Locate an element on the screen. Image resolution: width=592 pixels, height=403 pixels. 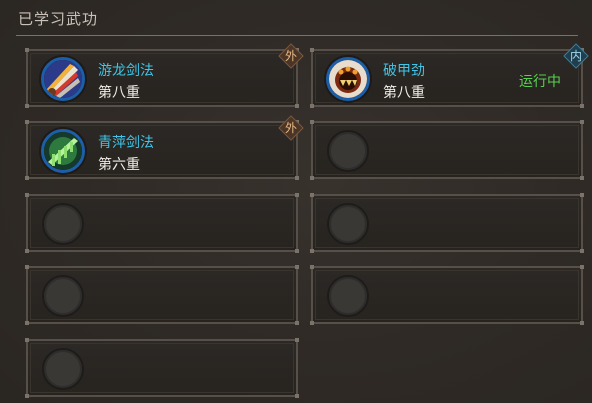
green-sword-icon is located at coordinates (63, 151).